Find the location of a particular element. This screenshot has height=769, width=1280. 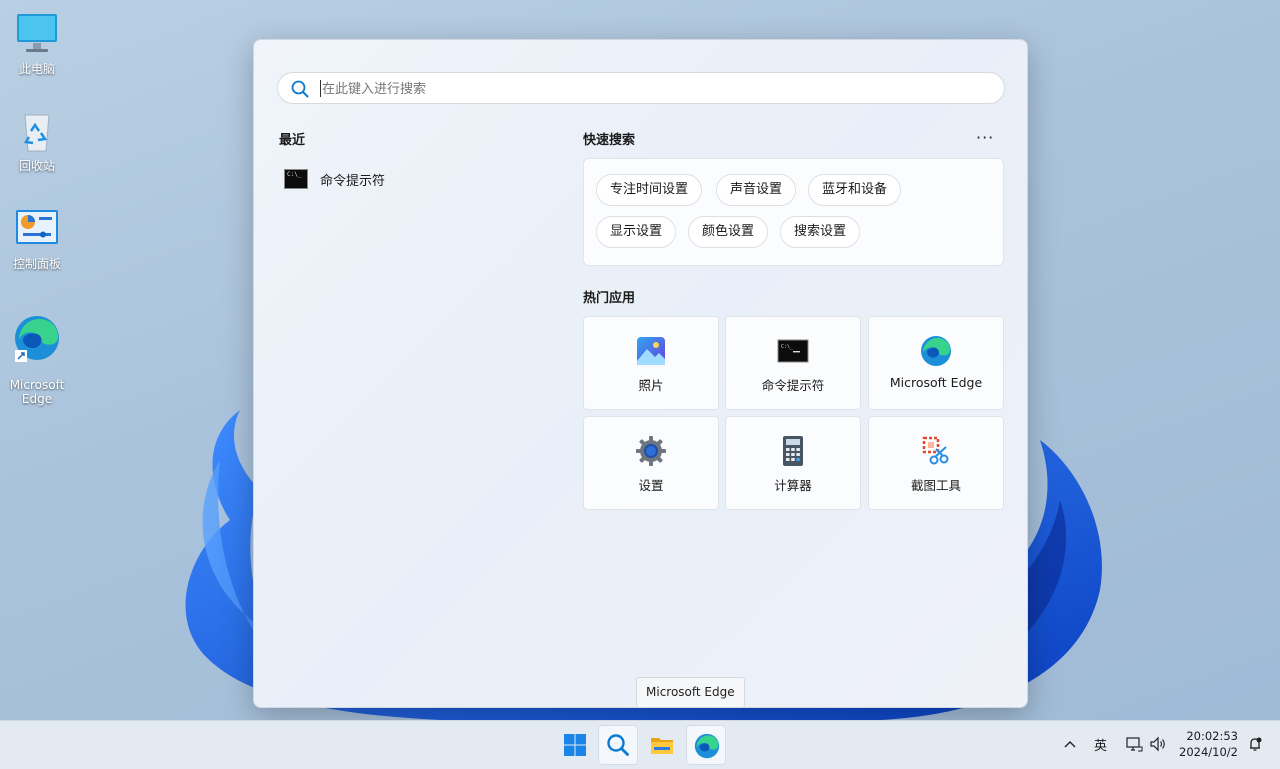

taskbar-search-button is located at coordinates (618, 745).